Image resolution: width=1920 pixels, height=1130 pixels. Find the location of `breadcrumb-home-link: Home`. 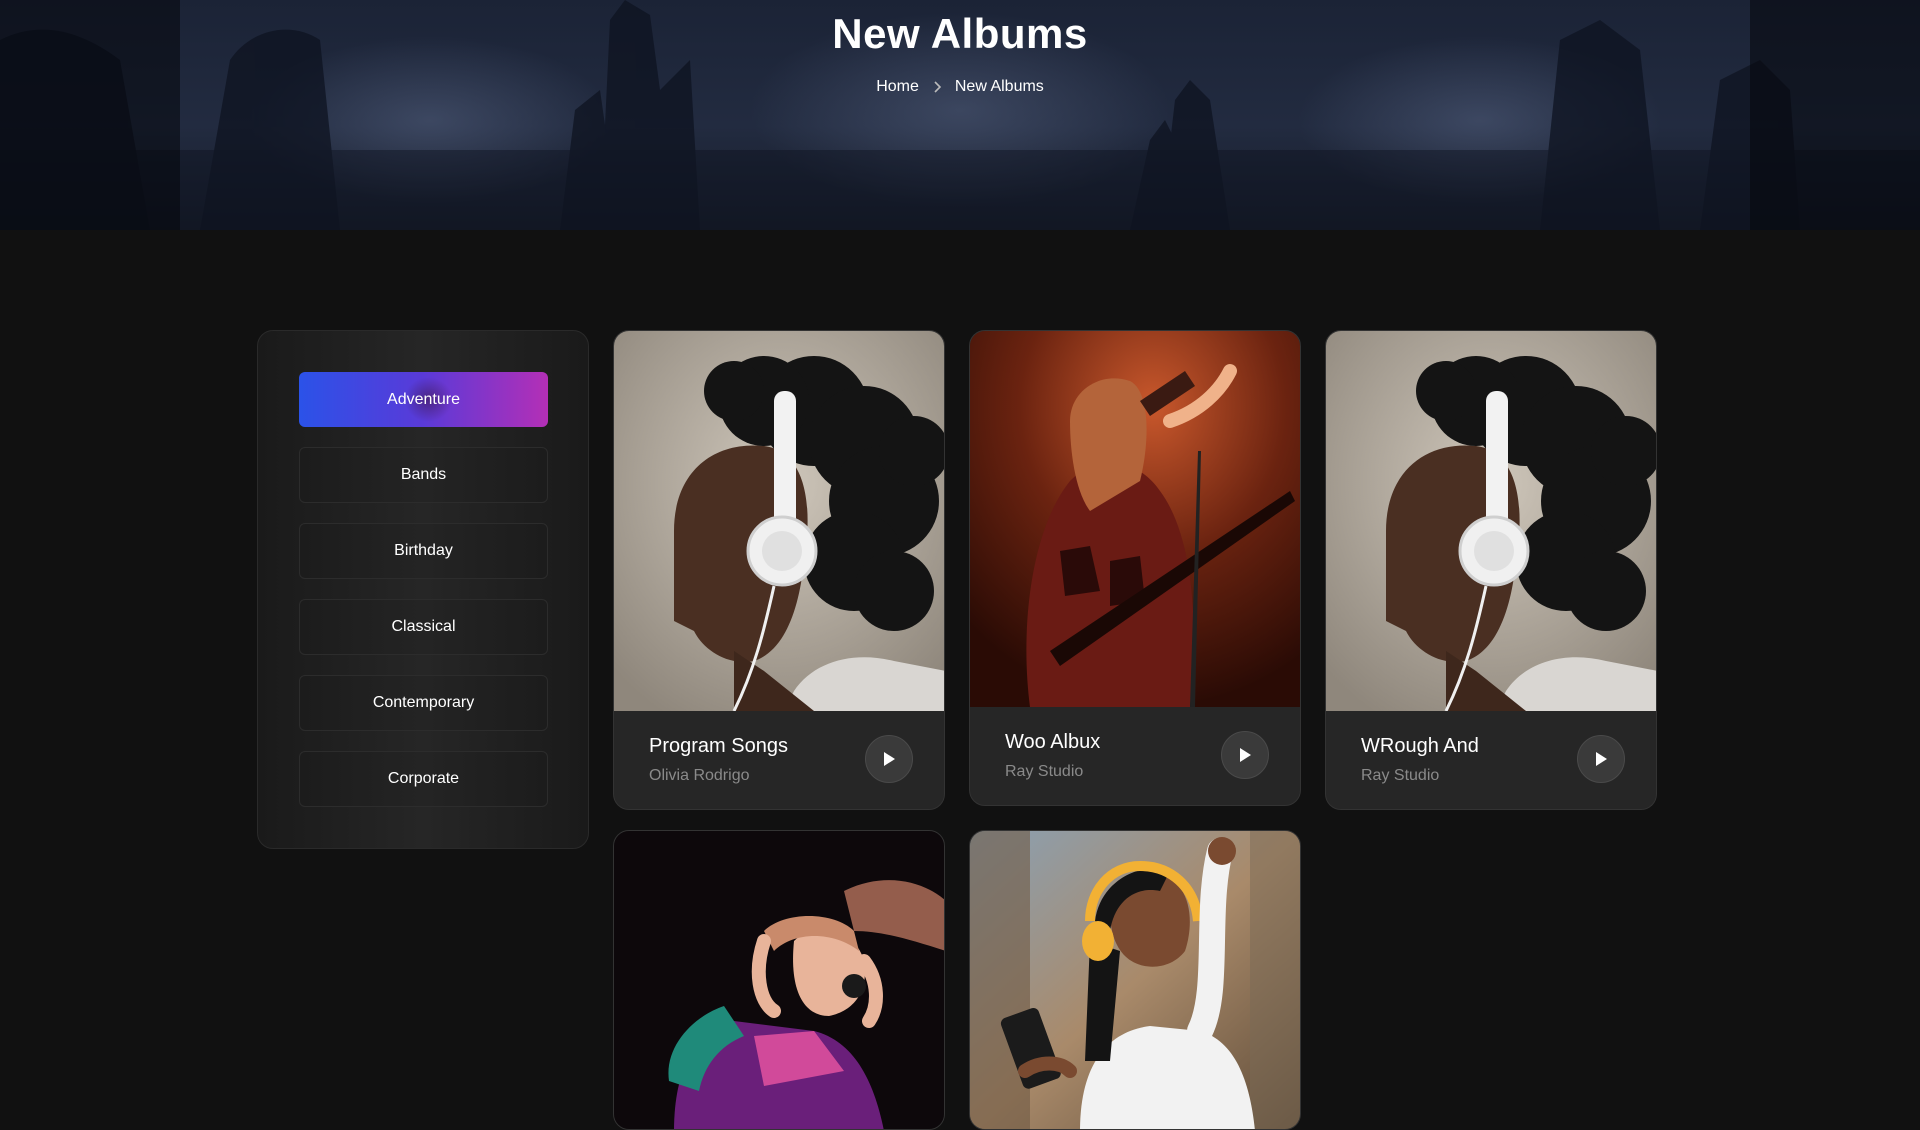

breadcrumb-home-link: Home is located at coordinates (897, 87).